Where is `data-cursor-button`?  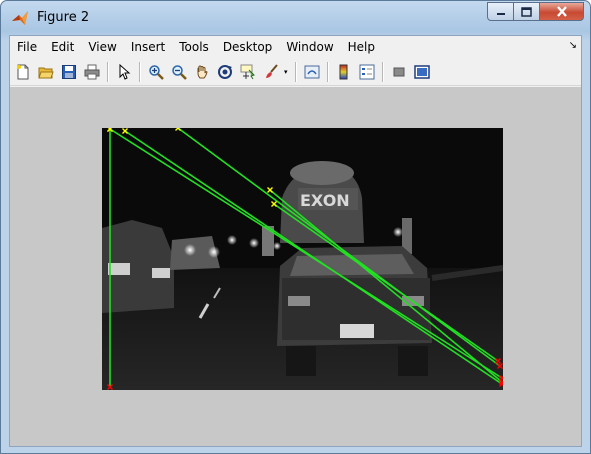 data-cursor-button is located at coordinates (248, 72).